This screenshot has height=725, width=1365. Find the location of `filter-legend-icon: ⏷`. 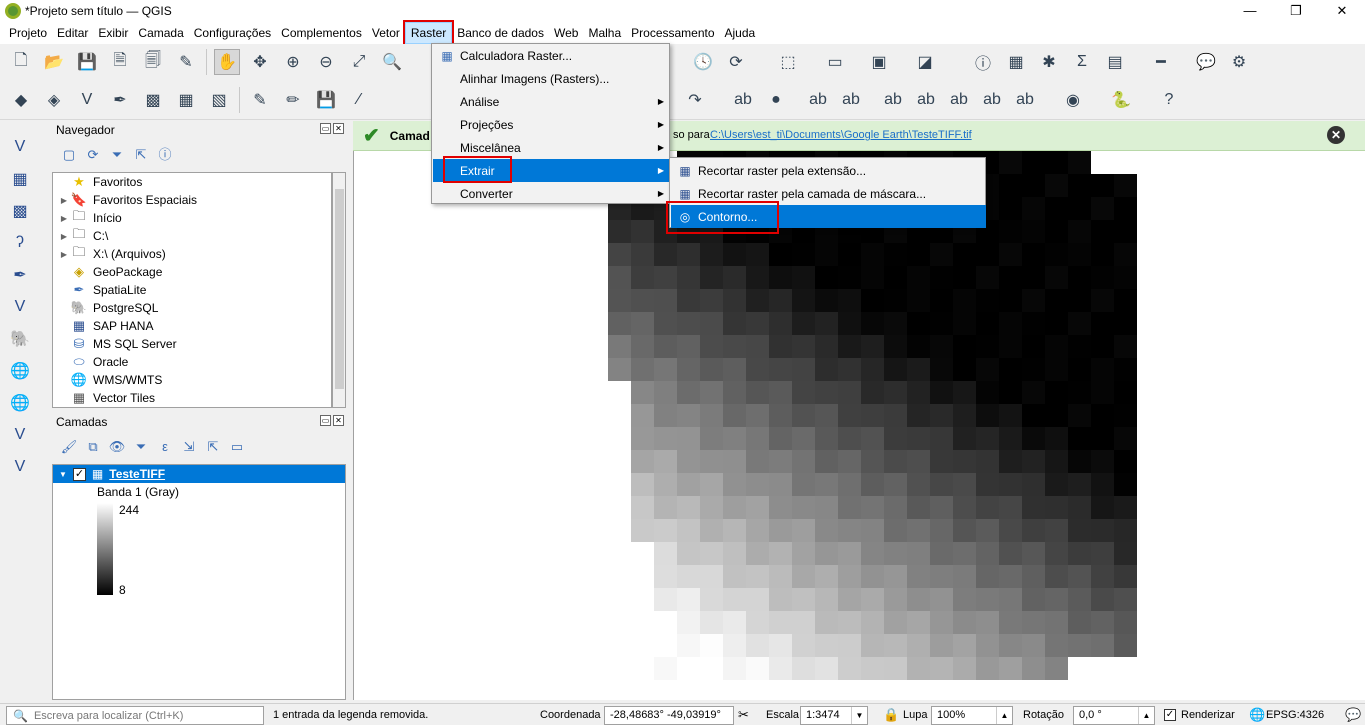

filter-legend-icon: ⏷ is located at coordinates (141, 447).